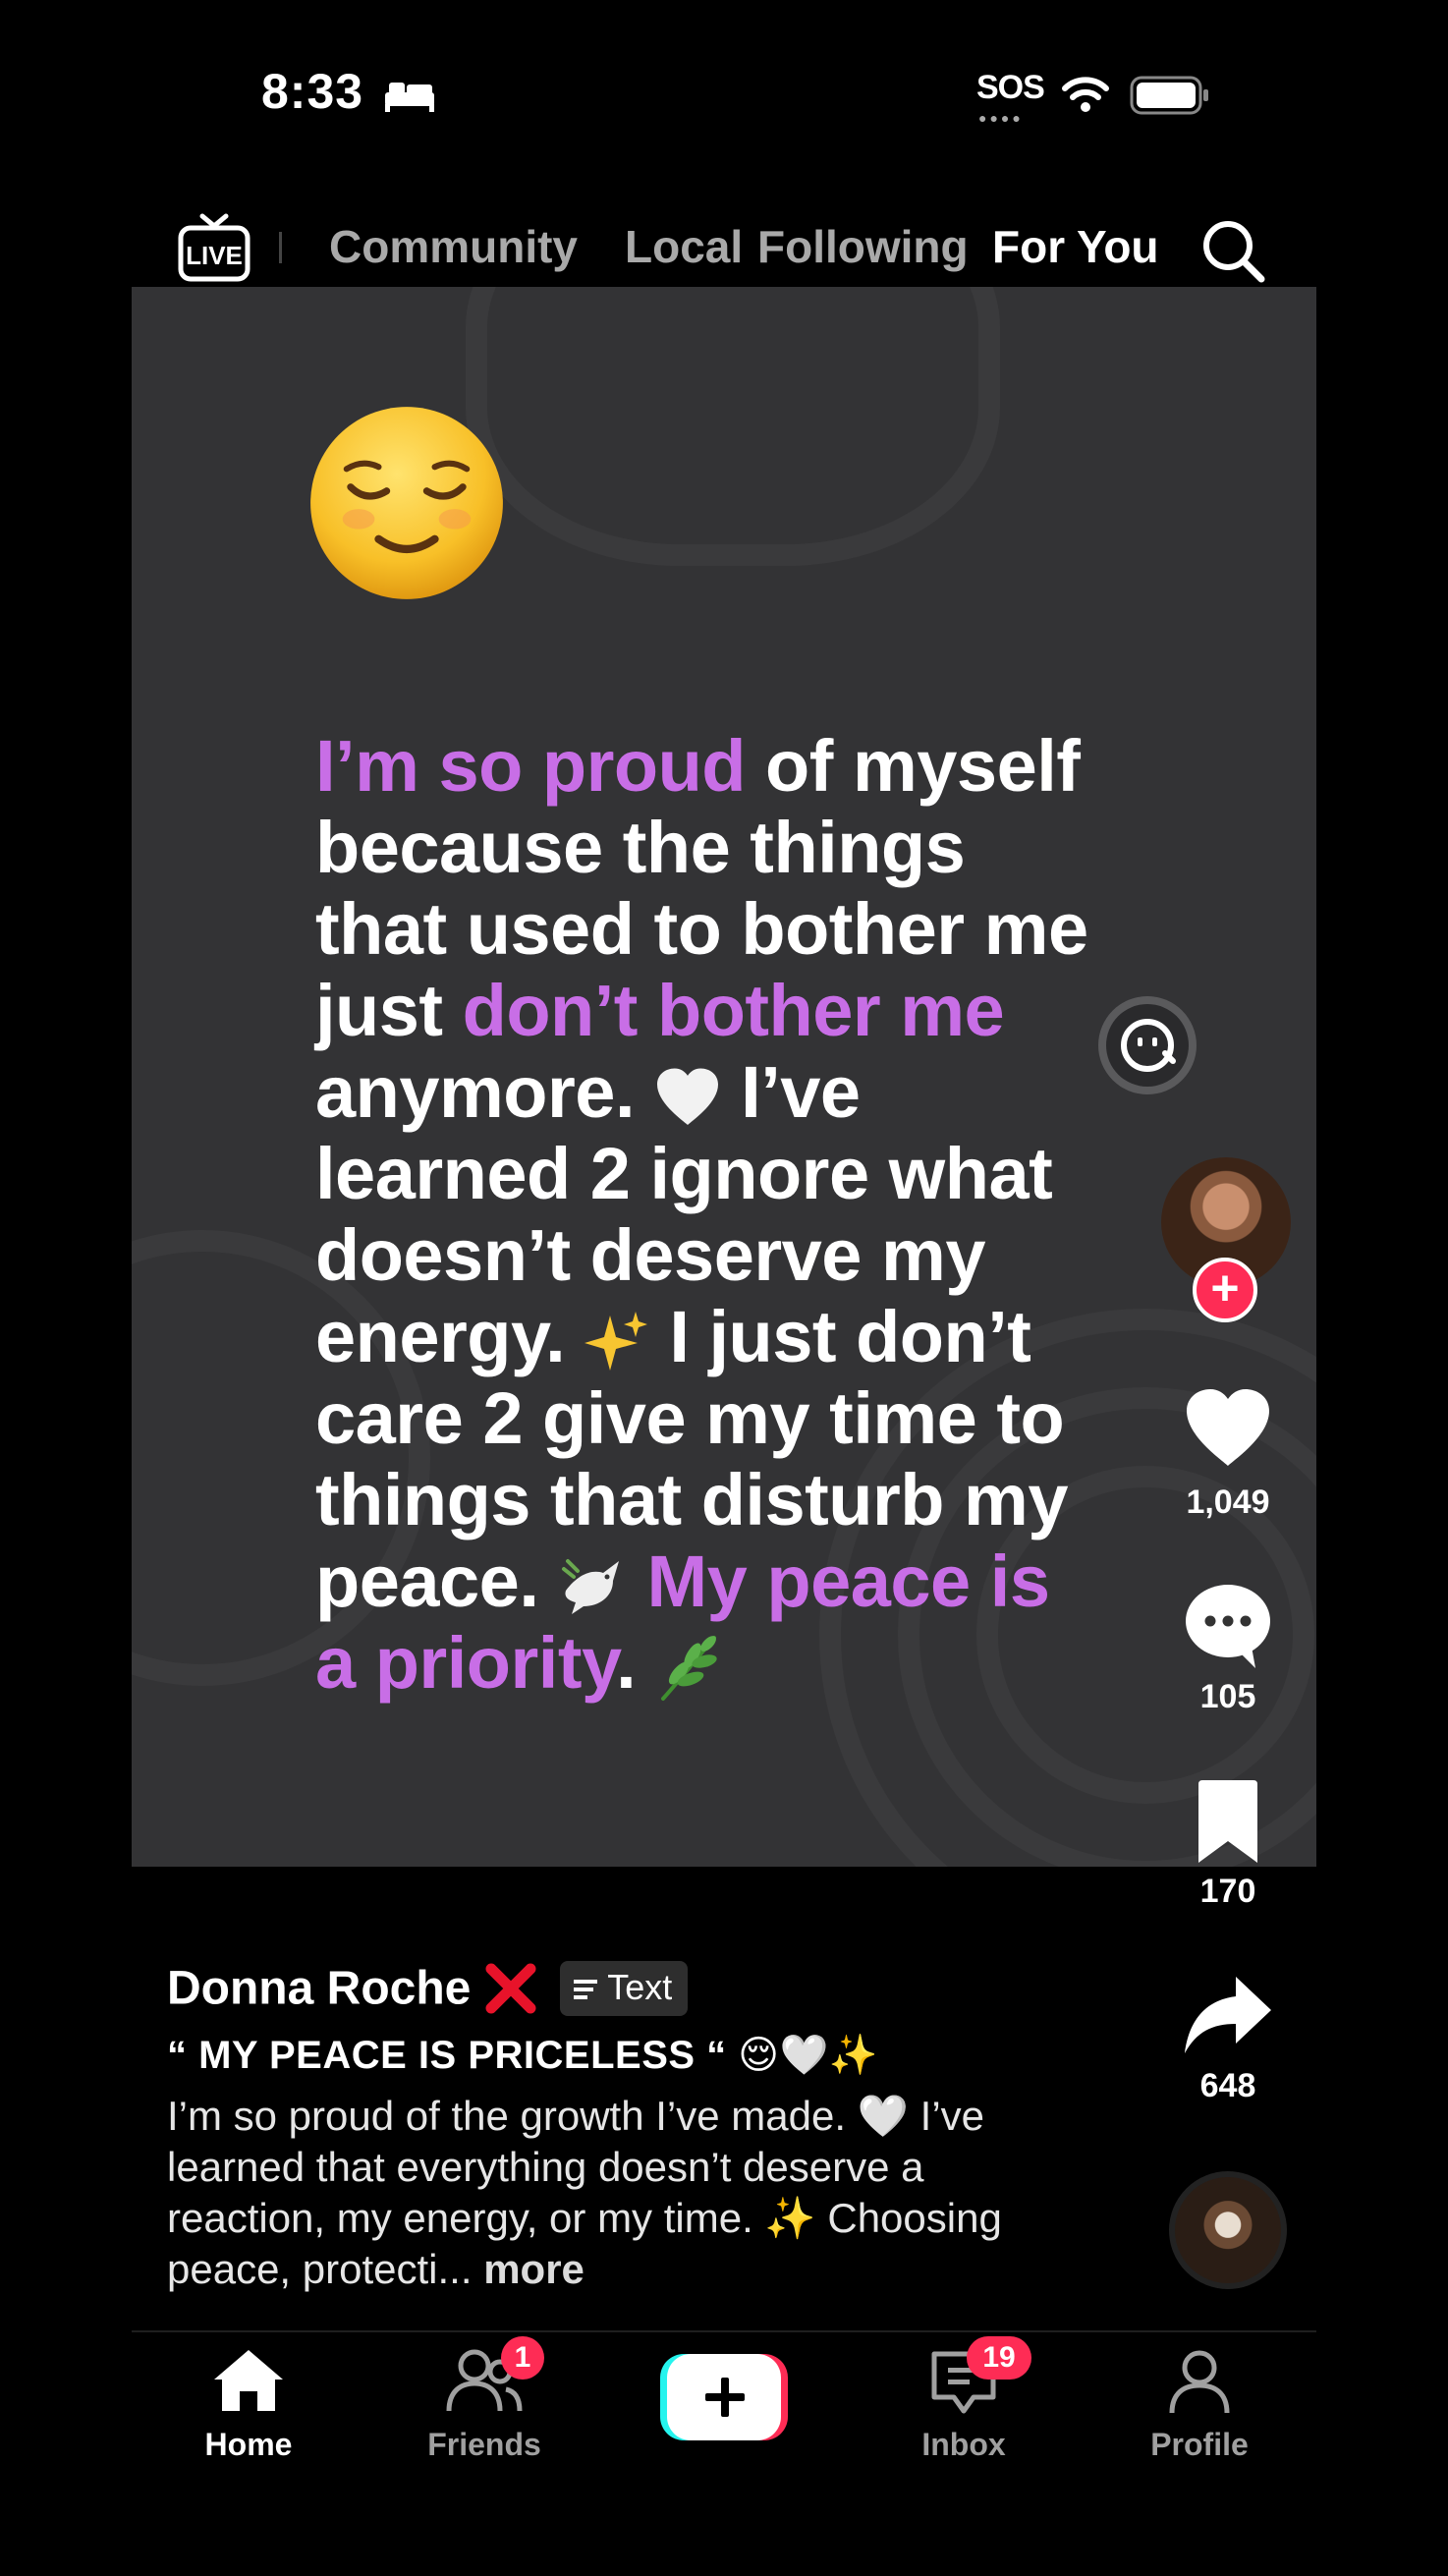  Describe the element at coordinates (999, 2358) in the screenshot. I see `inbox-badge: 19` at that location.